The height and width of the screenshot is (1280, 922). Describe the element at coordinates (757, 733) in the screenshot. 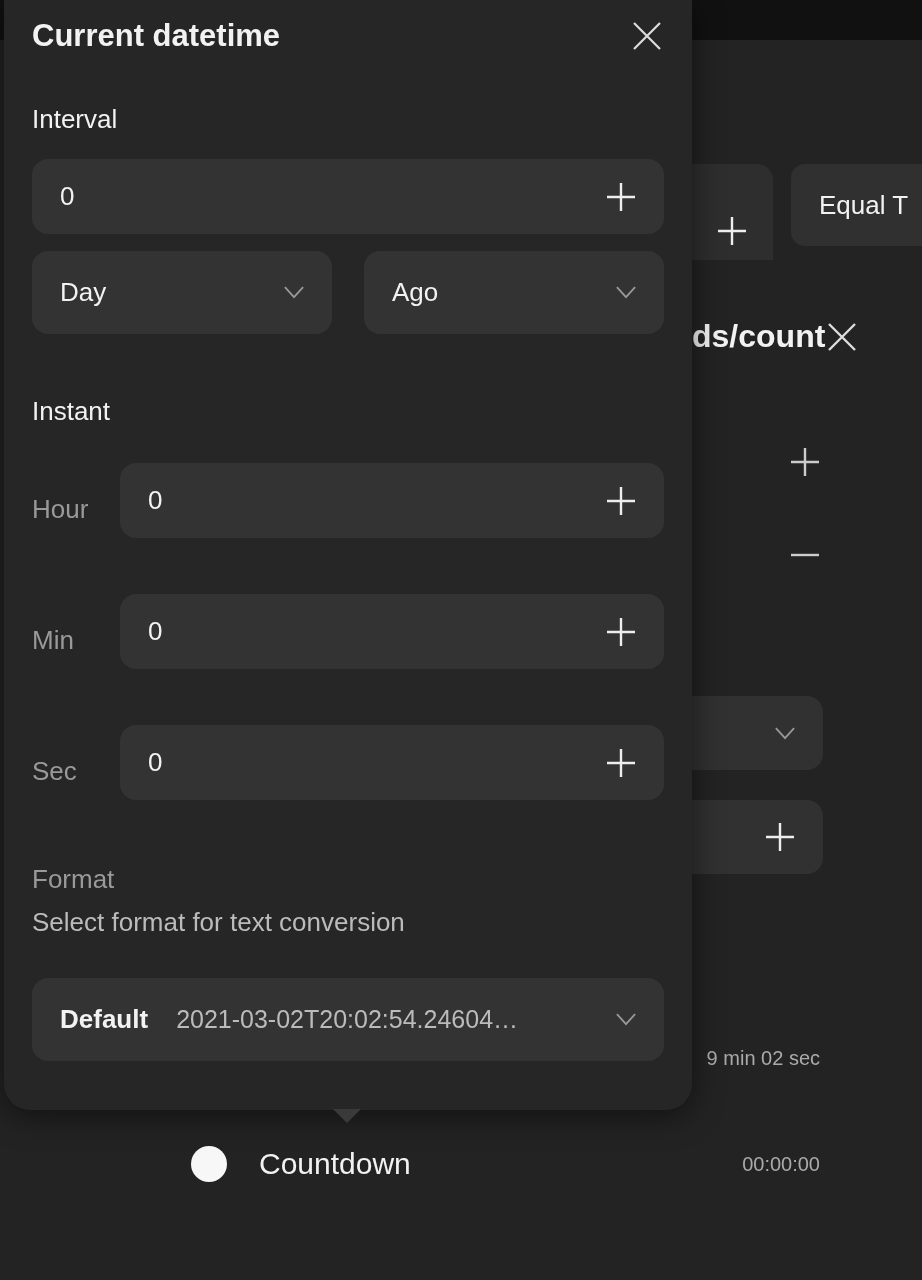

I see `dropdown-field` at that location.